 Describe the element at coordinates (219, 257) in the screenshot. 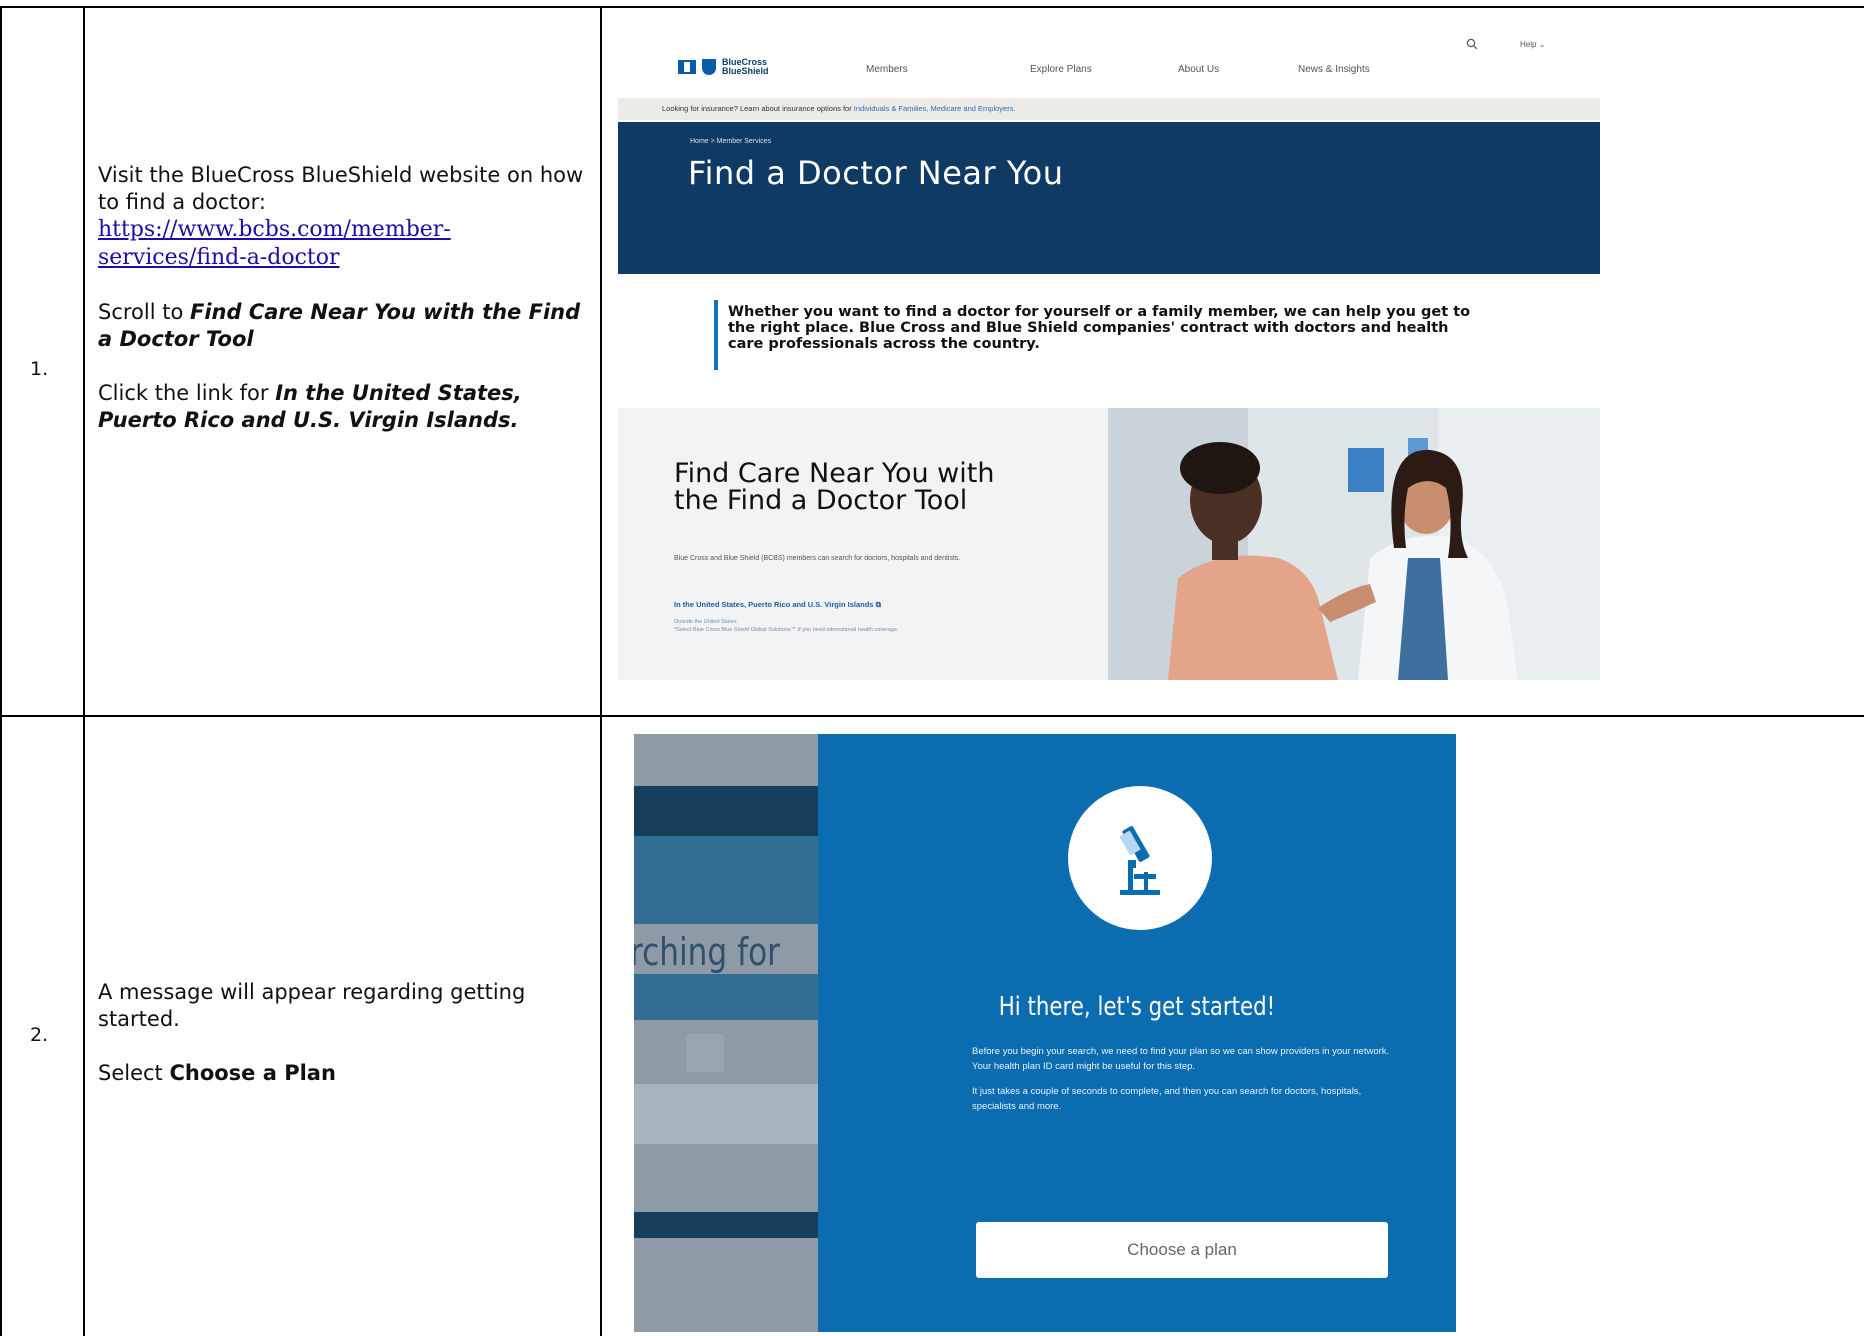

I see `link-line-2: services/find-a-doctor` at that location.